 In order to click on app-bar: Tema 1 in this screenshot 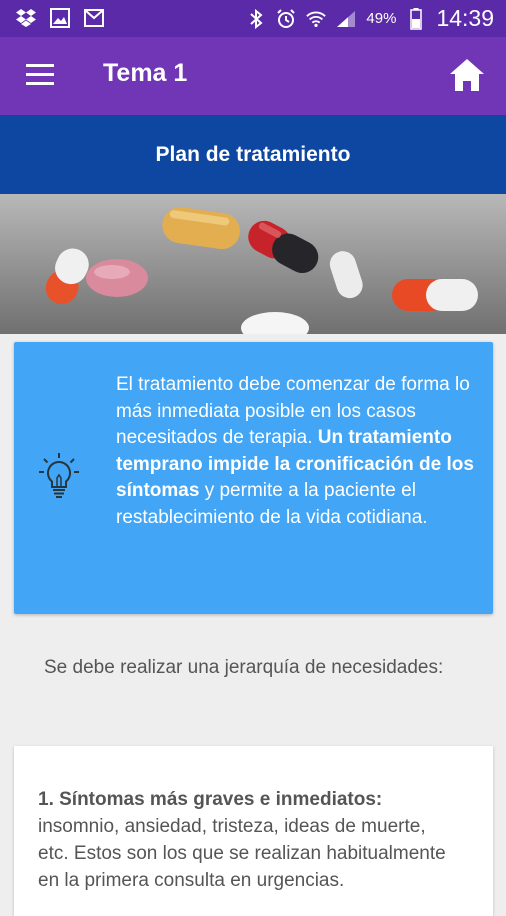, I will do `click(253, 76)`.